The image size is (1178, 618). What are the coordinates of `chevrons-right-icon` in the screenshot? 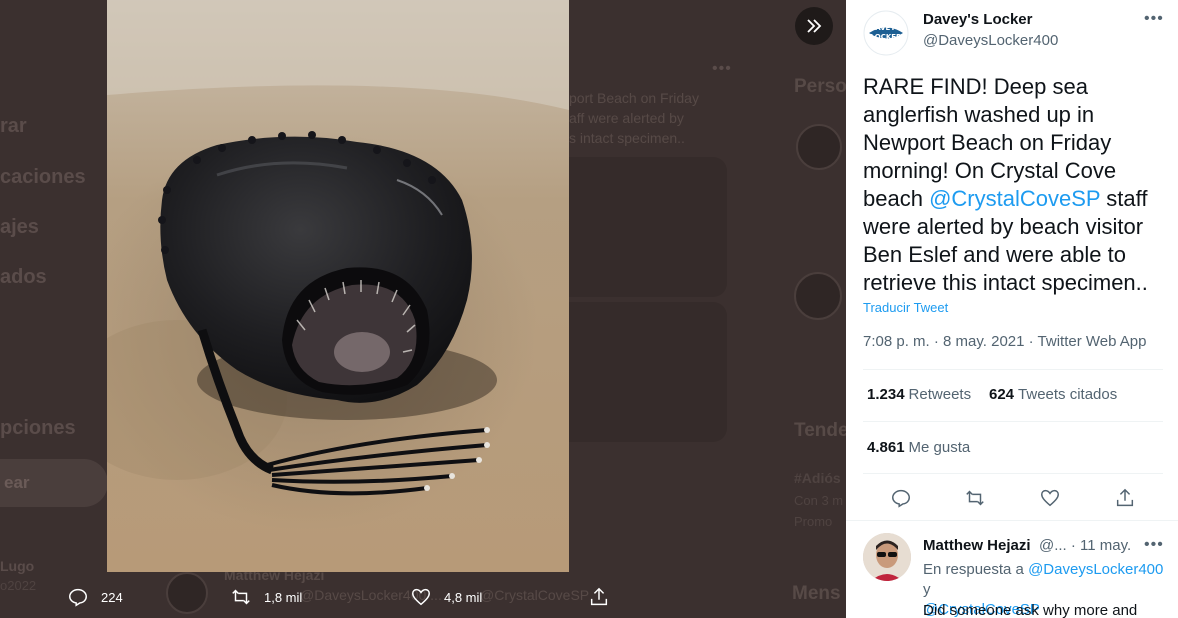 It's located at (814, 26).